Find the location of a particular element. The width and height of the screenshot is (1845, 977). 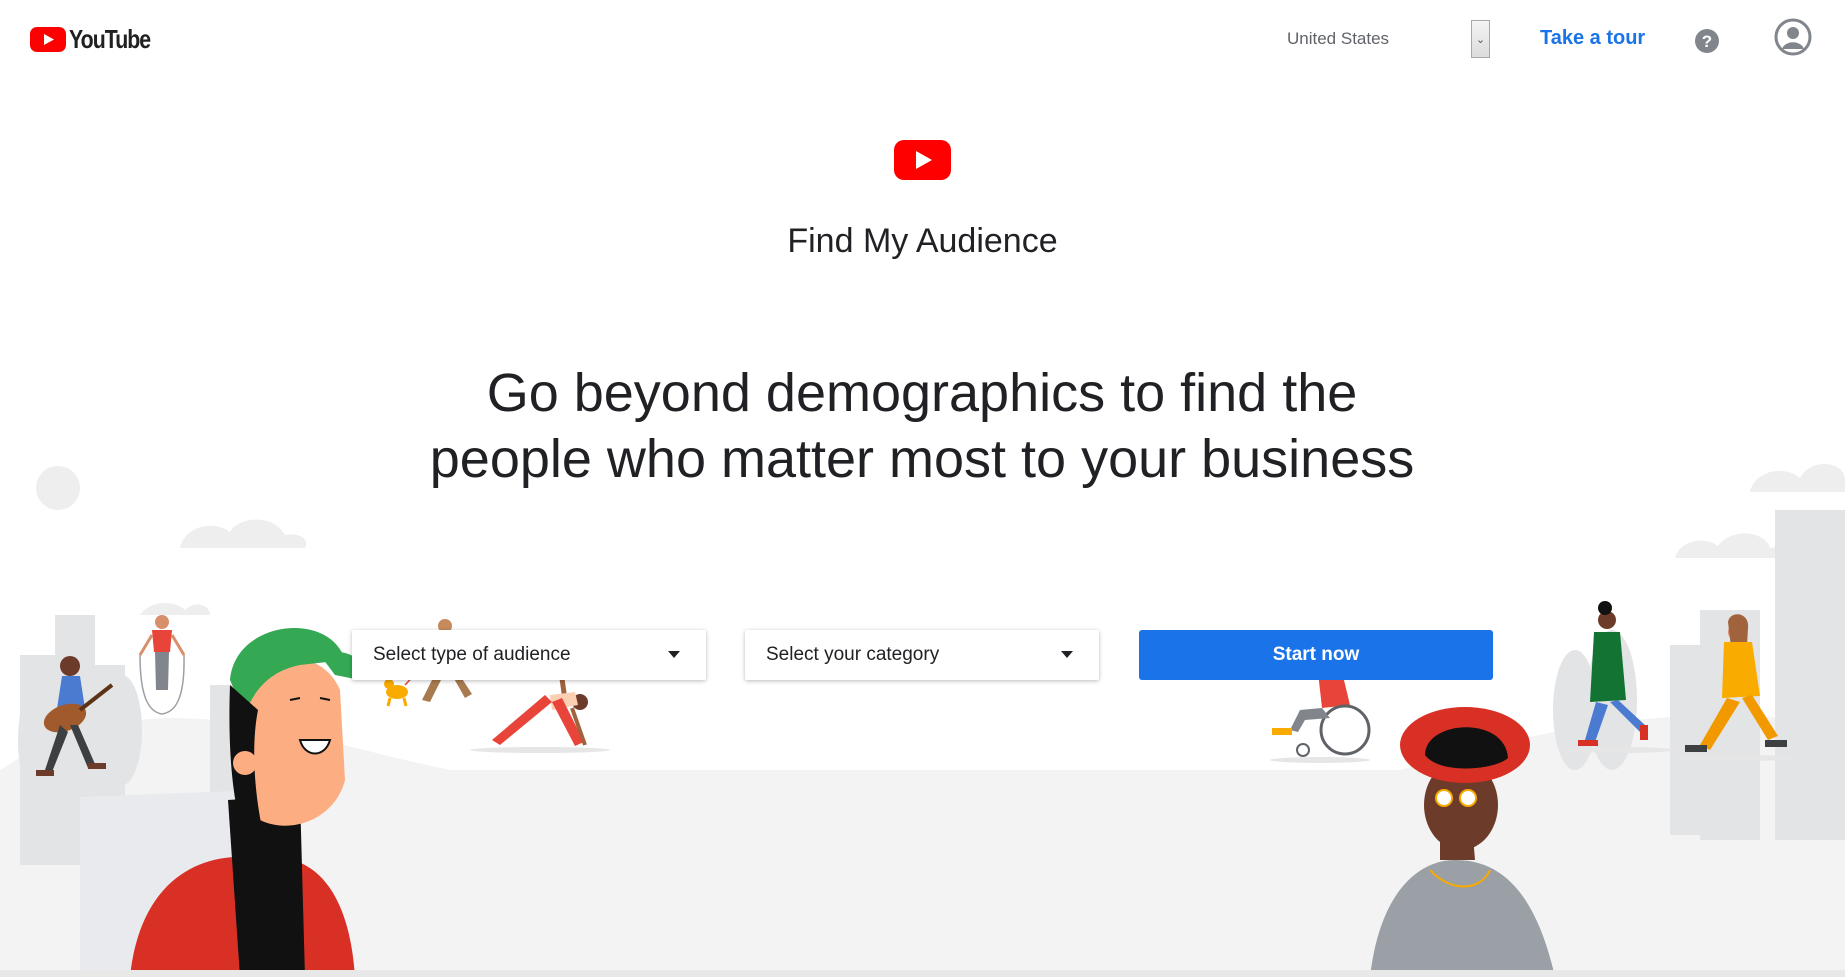

take-a-tour-link: Take a tour is located at coordinates (1592, 38).